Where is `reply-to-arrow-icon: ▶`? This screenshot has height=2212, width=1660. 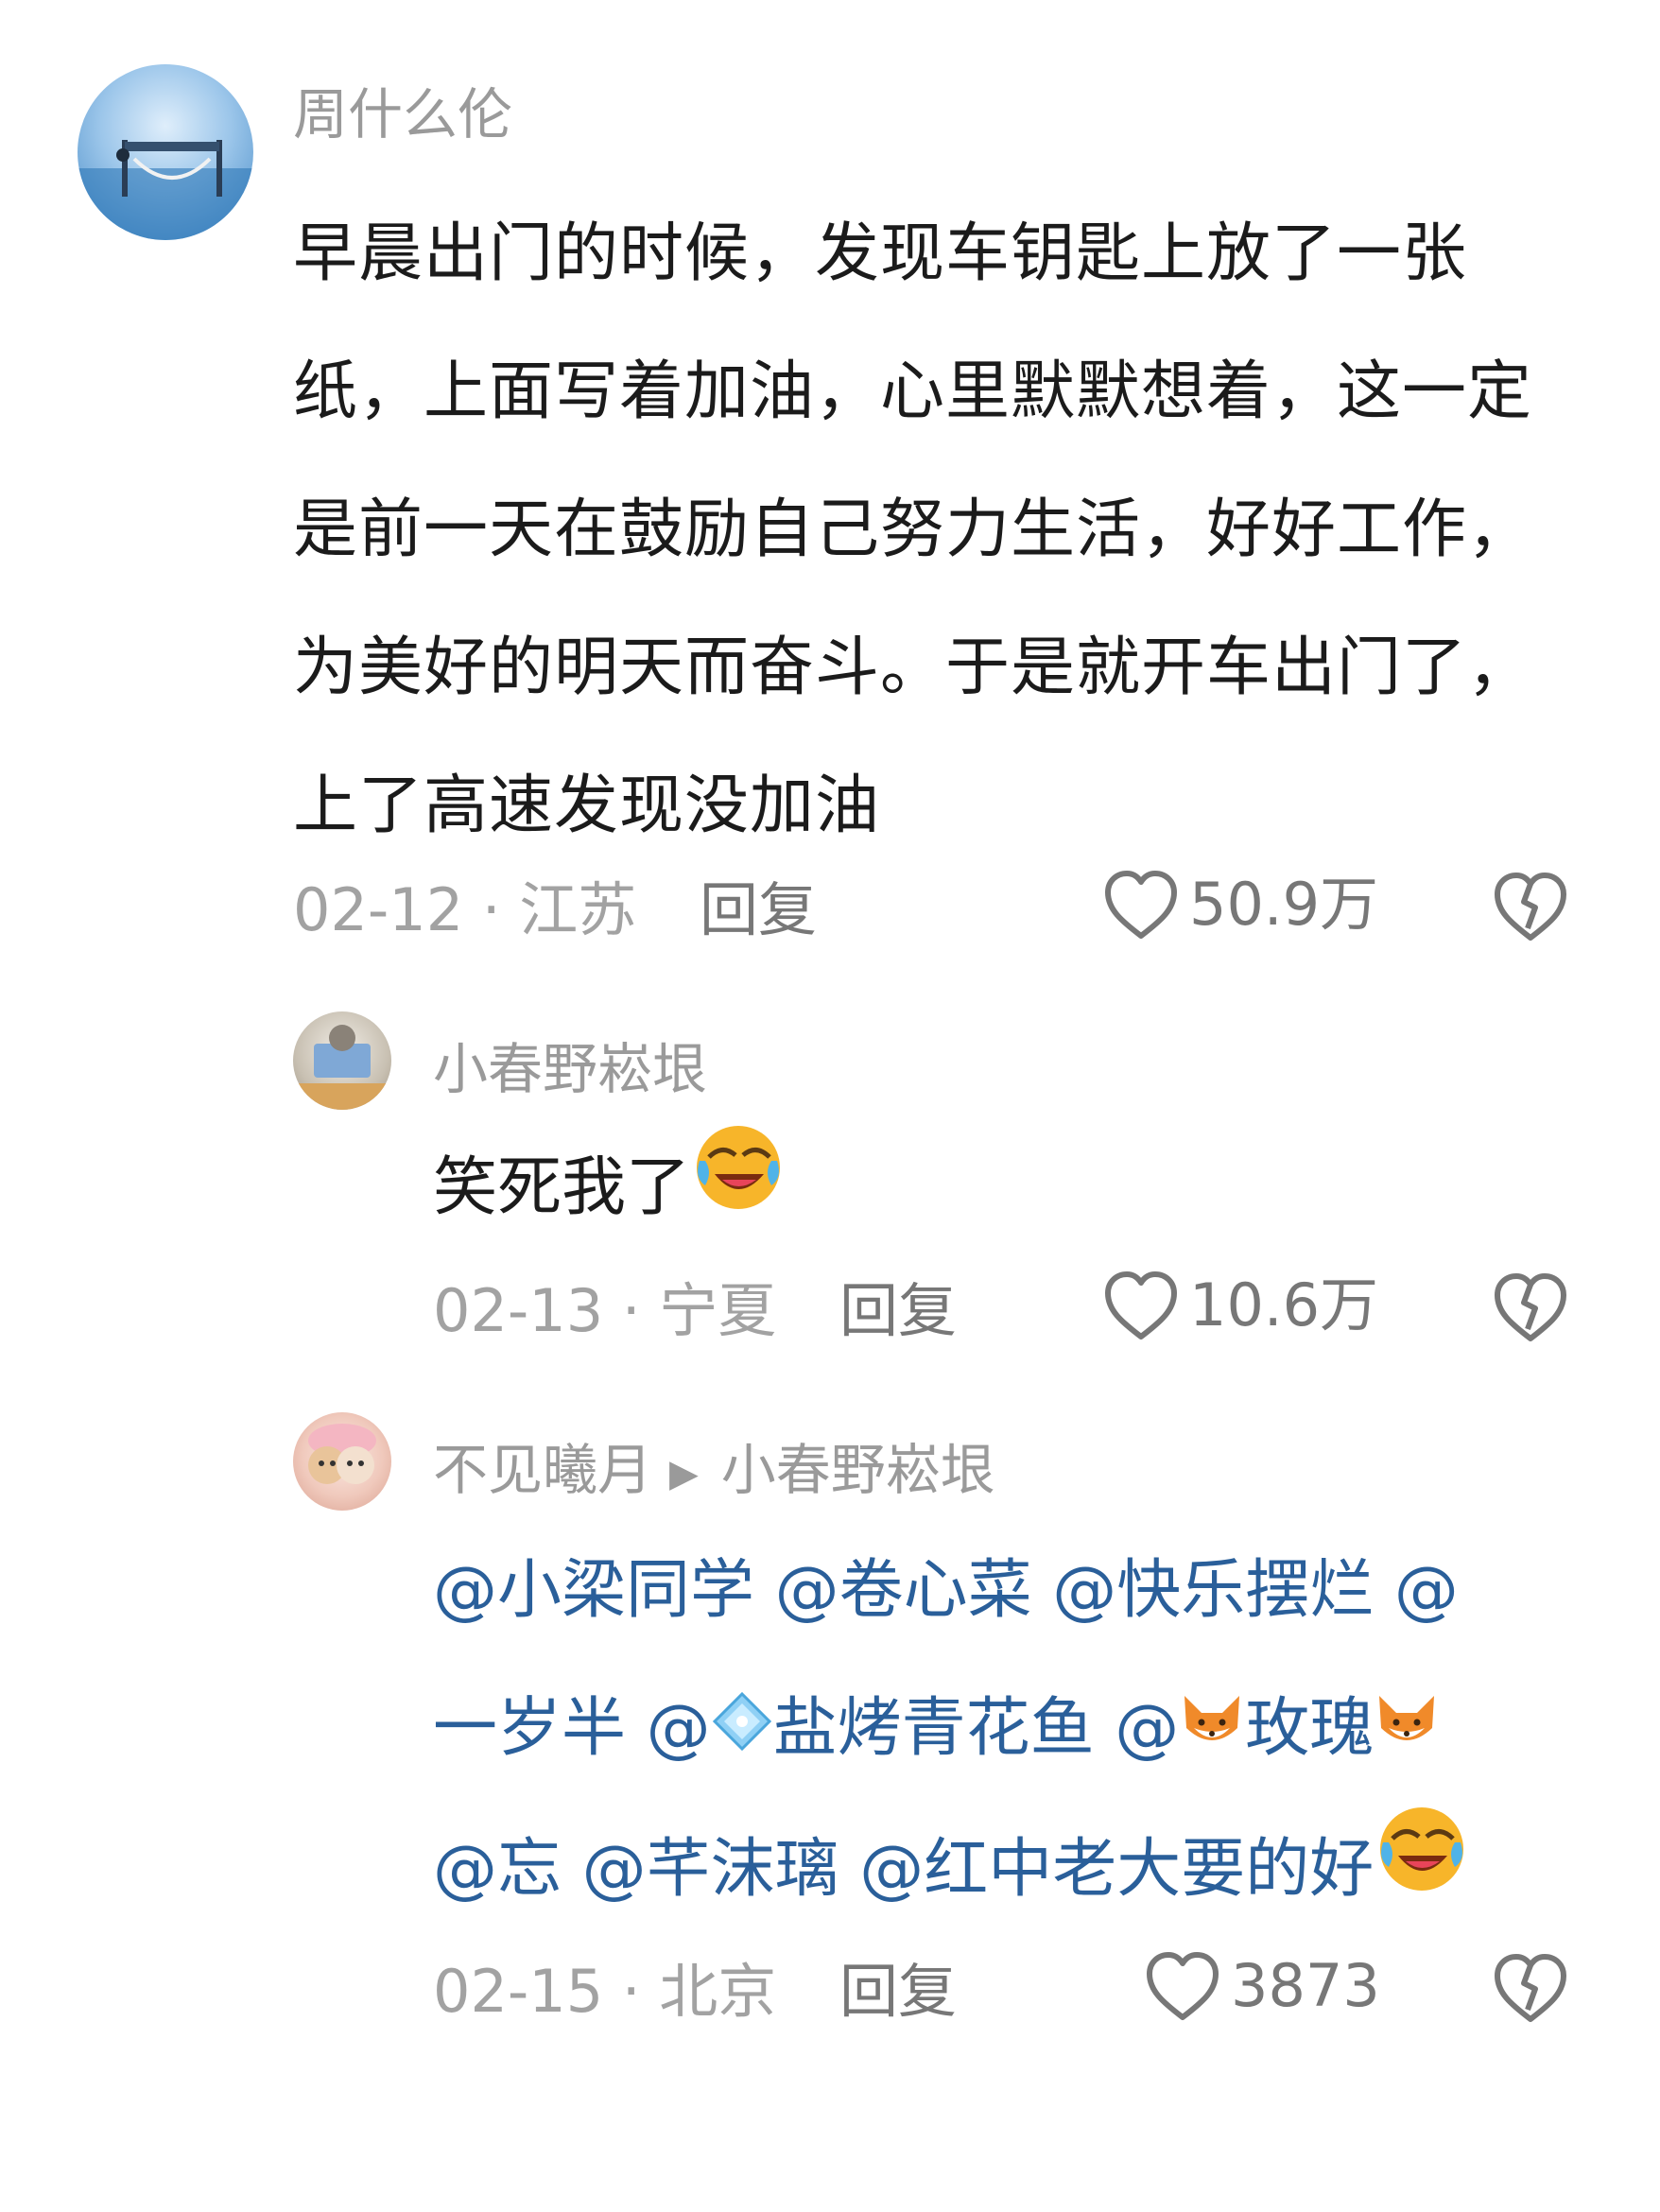
reply-to-arrow-icon: ▶ is located at coordinates (684, 1473).